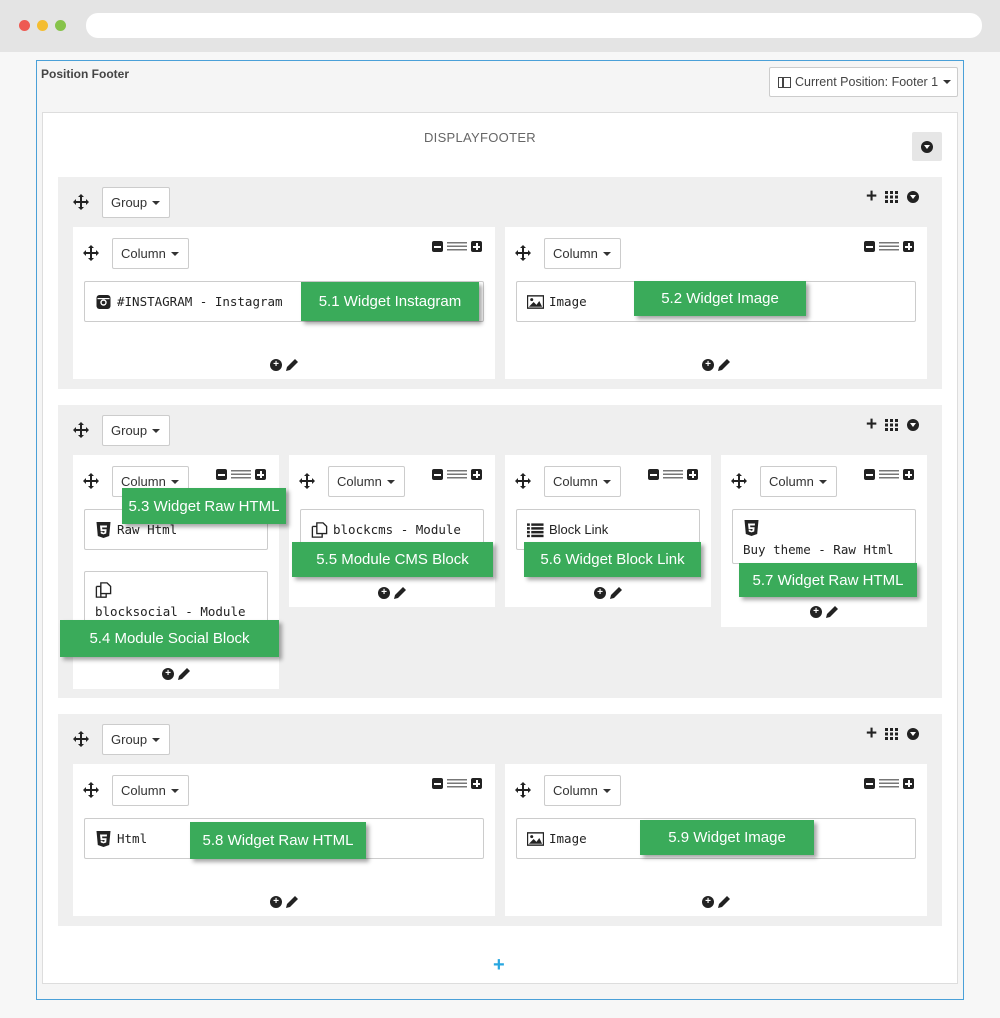  What do you see at coordinates (169, 638) in the screenshot?
I see `annotation-callout: 5.4 Module Social Block` at bounding box center [169, 638].